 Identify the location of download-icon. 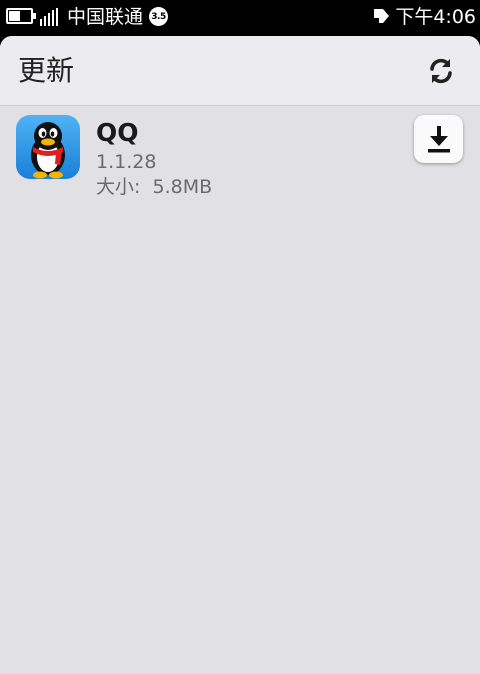
(438, 139).